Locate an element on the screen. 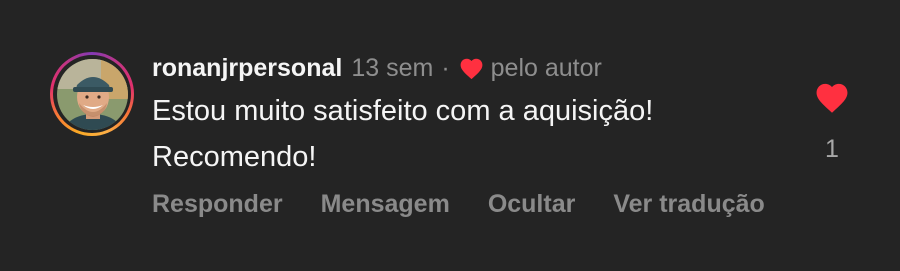 The height and width of the screenshot is (271, 900). avatar is located at coordinates (92, 94).